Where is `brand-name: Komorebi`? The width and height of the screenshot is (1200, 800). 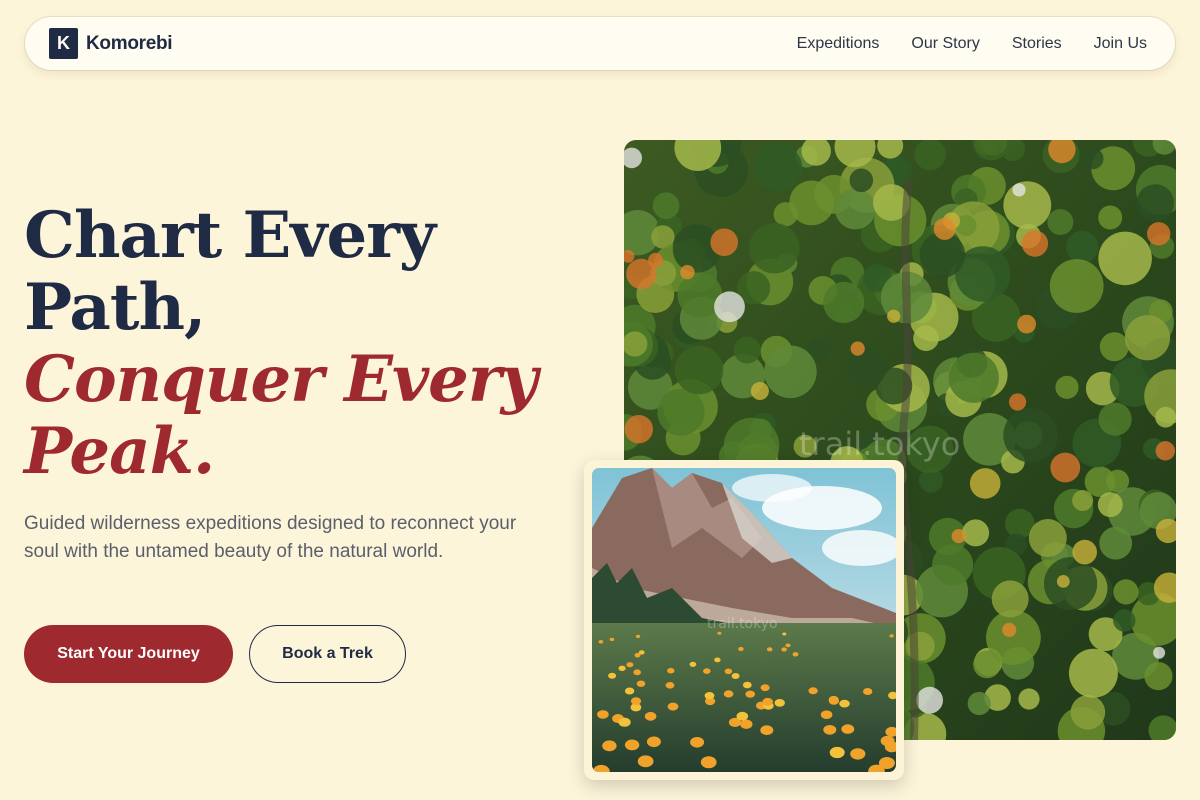 brand-name: Komorebi is located at coordinates (129, 43).